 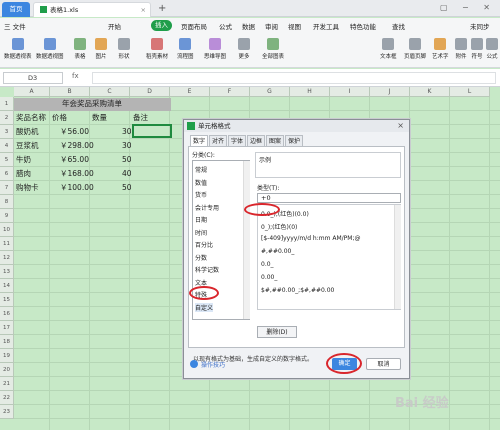 What do you see at coordinates (70, 92) in the screenshot?
I see `column-header: B` at bounding box center [70, 92].